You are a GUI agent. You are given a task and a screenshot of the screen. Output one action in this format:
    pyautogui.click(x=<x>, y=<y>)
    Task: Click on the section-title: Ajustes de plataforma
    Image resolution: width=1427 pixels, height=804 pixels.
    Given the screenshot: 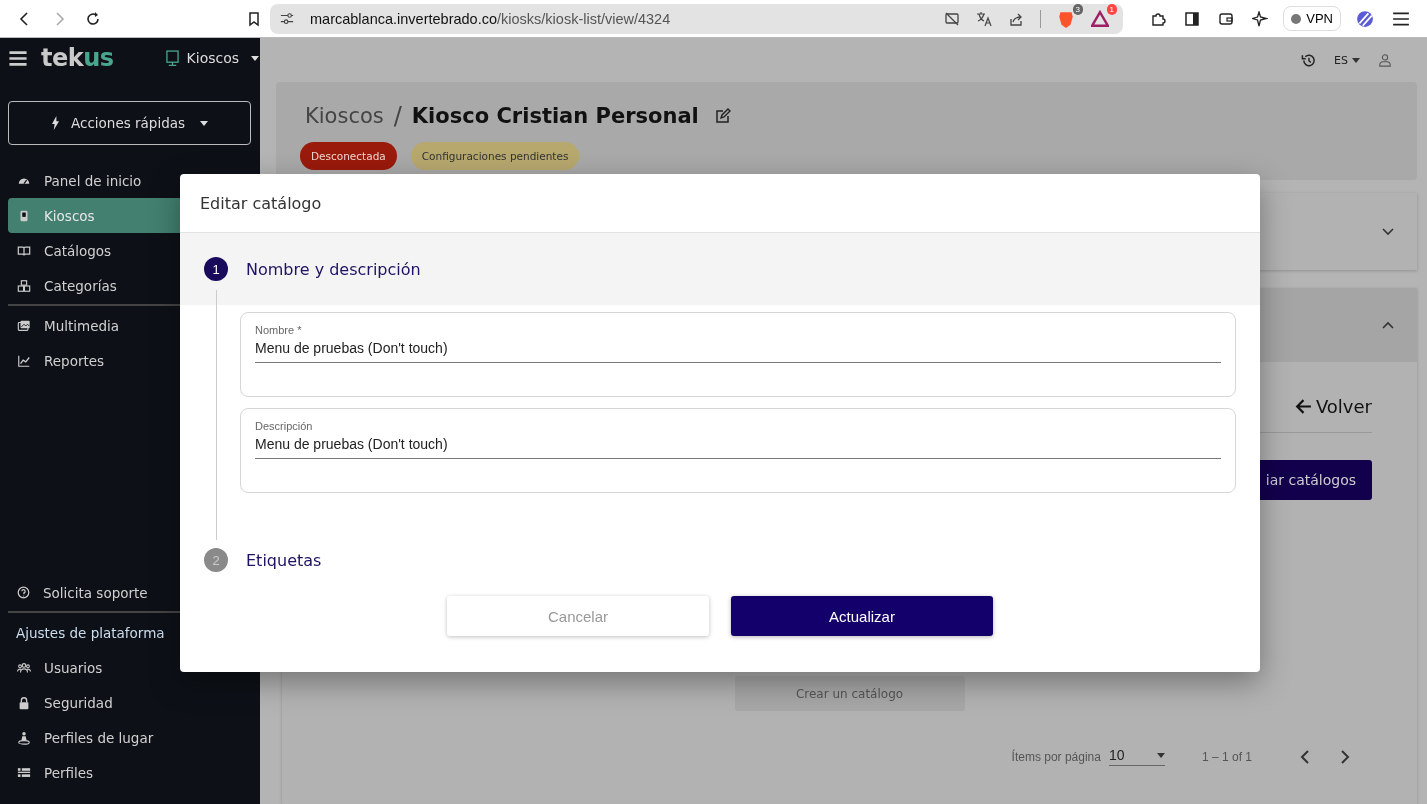 What is the action you would take?
    pyautogui.click(x=90, y=633)
    